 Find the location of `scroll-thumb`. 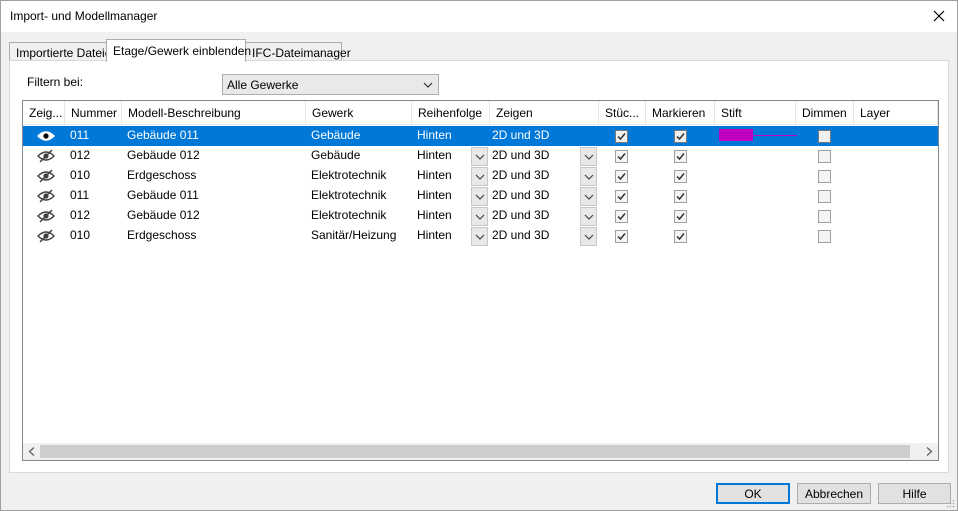

scroll-thumb is located at coordinates (475, 451).